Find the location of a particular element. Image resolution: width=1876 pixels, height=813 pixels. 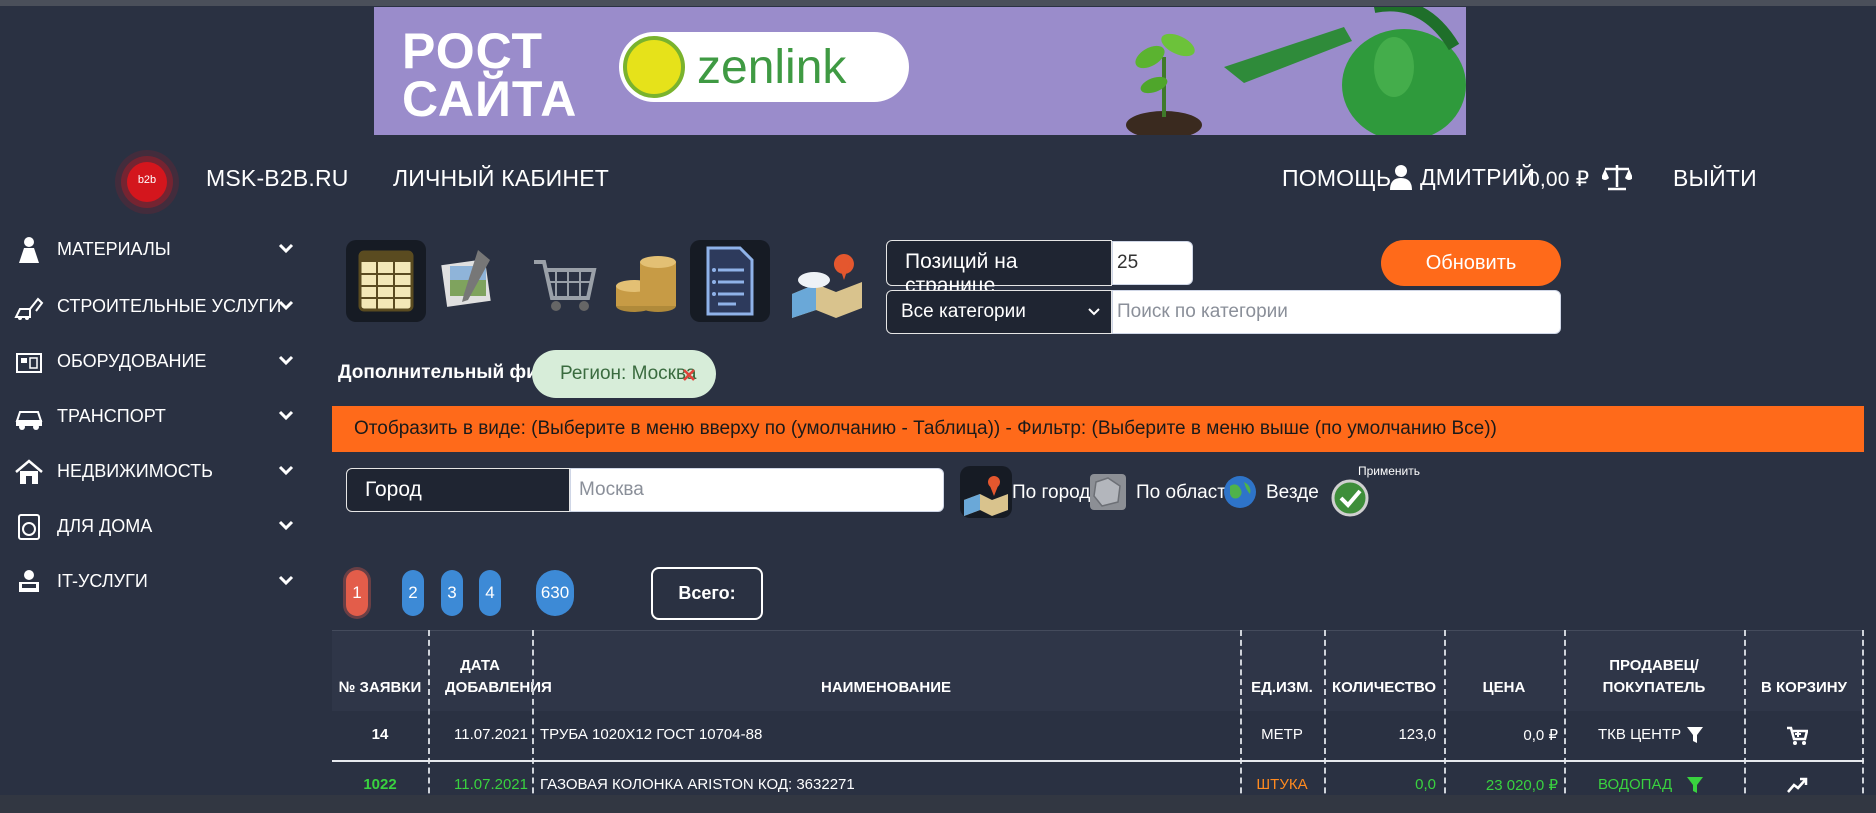

banner-headline: РОСТ САЙТА is located at coordinates (490, 75).